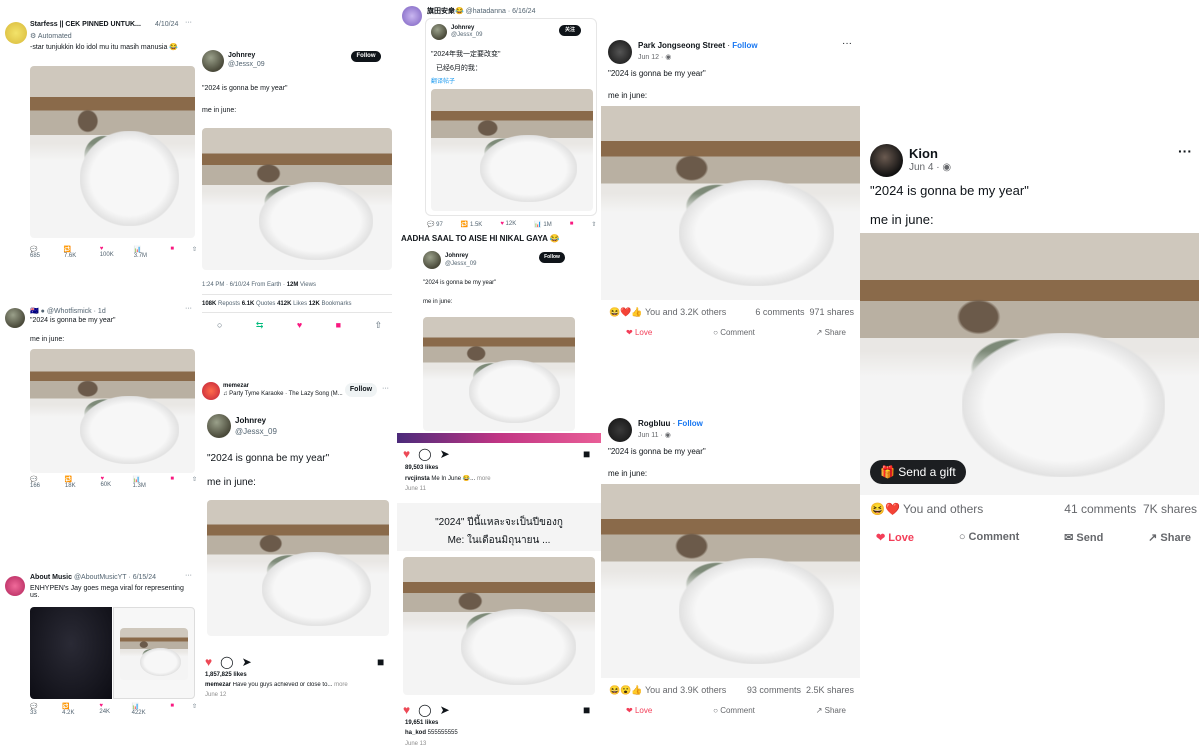 The image size is (1199, 752). What do you see at coordinates (435, 224) in the screenshot?
I see `reply-button: 💬 97` at bounding box center [435, 224].